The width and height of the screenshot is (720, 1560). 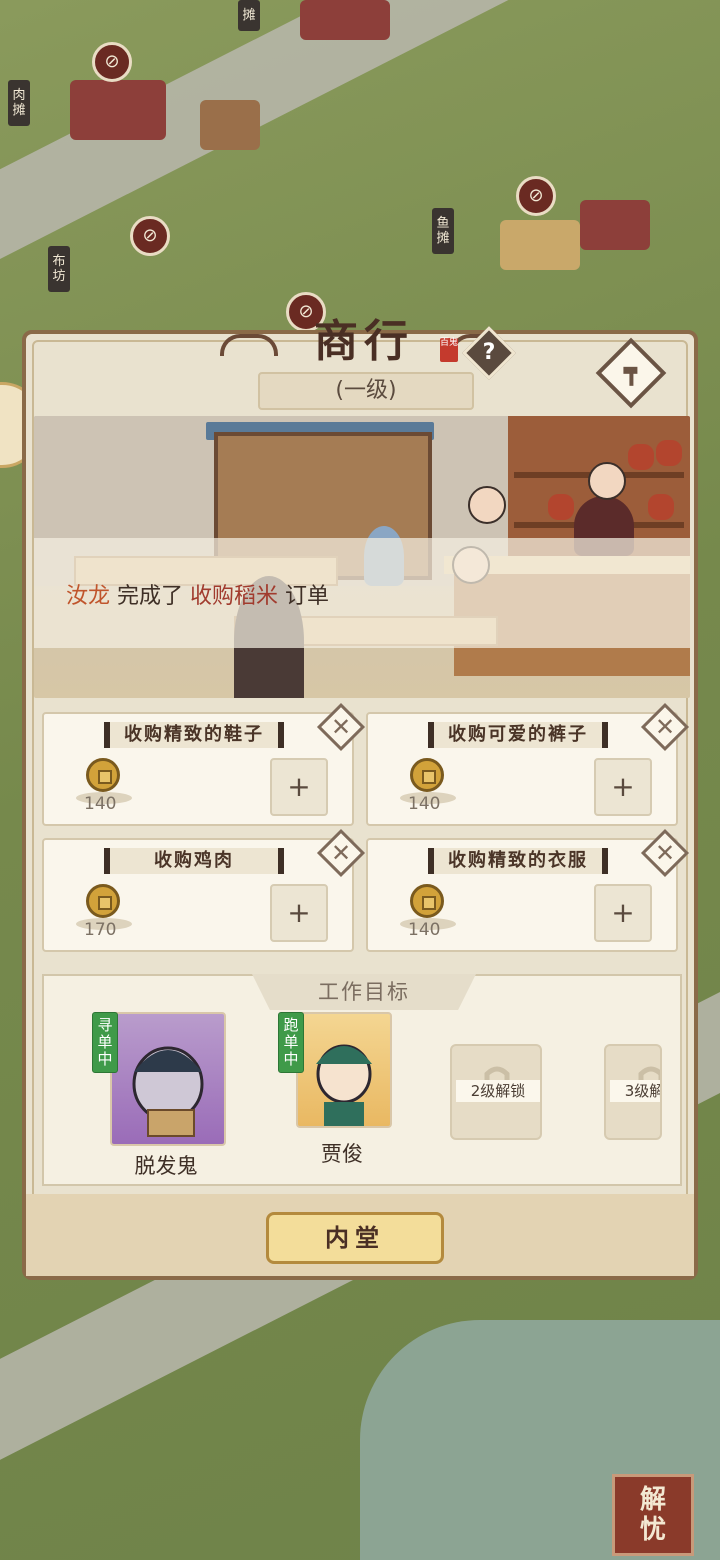 I want to click on event-banner: 汝龙 完成了 收购稻米 订单, so click(x=362, y=593).